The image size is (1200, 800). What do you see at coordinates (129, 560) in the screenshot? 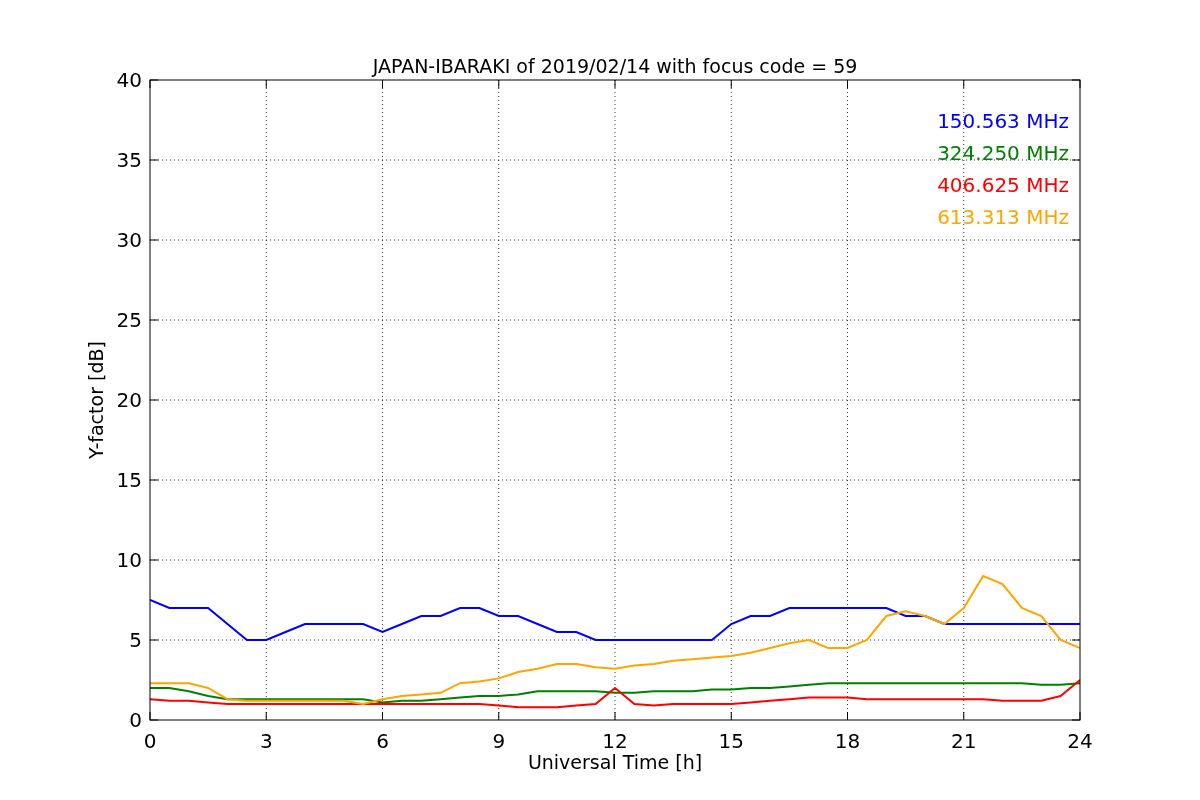
I see `tick-label: 10` at bounding box center [129, 560].